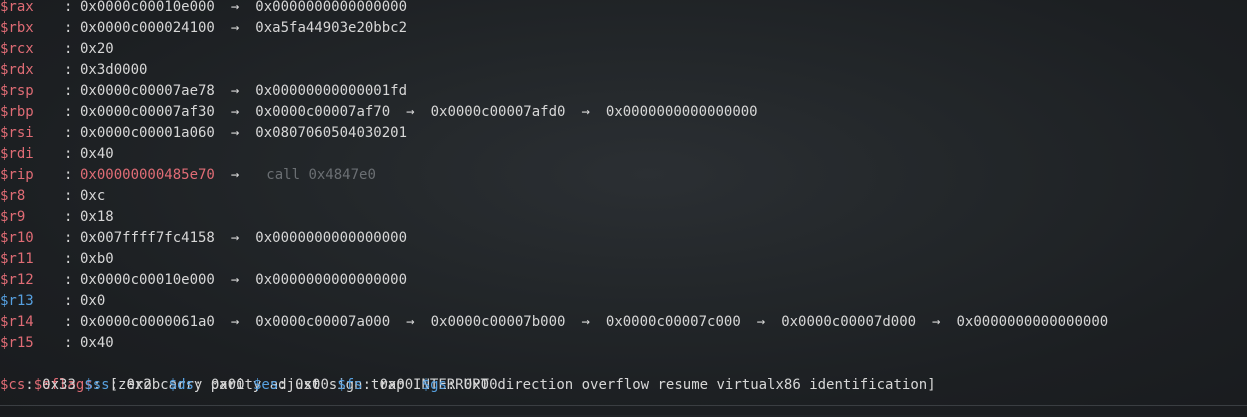 This screenshot has height=417, width=1247. I want to click on register-value: 0x0000c00007afd0, so click(498, 112).